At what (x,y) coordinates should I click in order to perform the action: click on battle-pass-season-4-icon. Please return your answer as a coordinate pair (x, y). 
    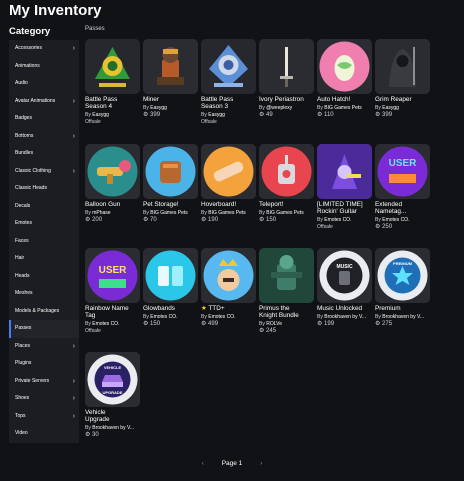
    Looking at the image, I should click on (112, 66).